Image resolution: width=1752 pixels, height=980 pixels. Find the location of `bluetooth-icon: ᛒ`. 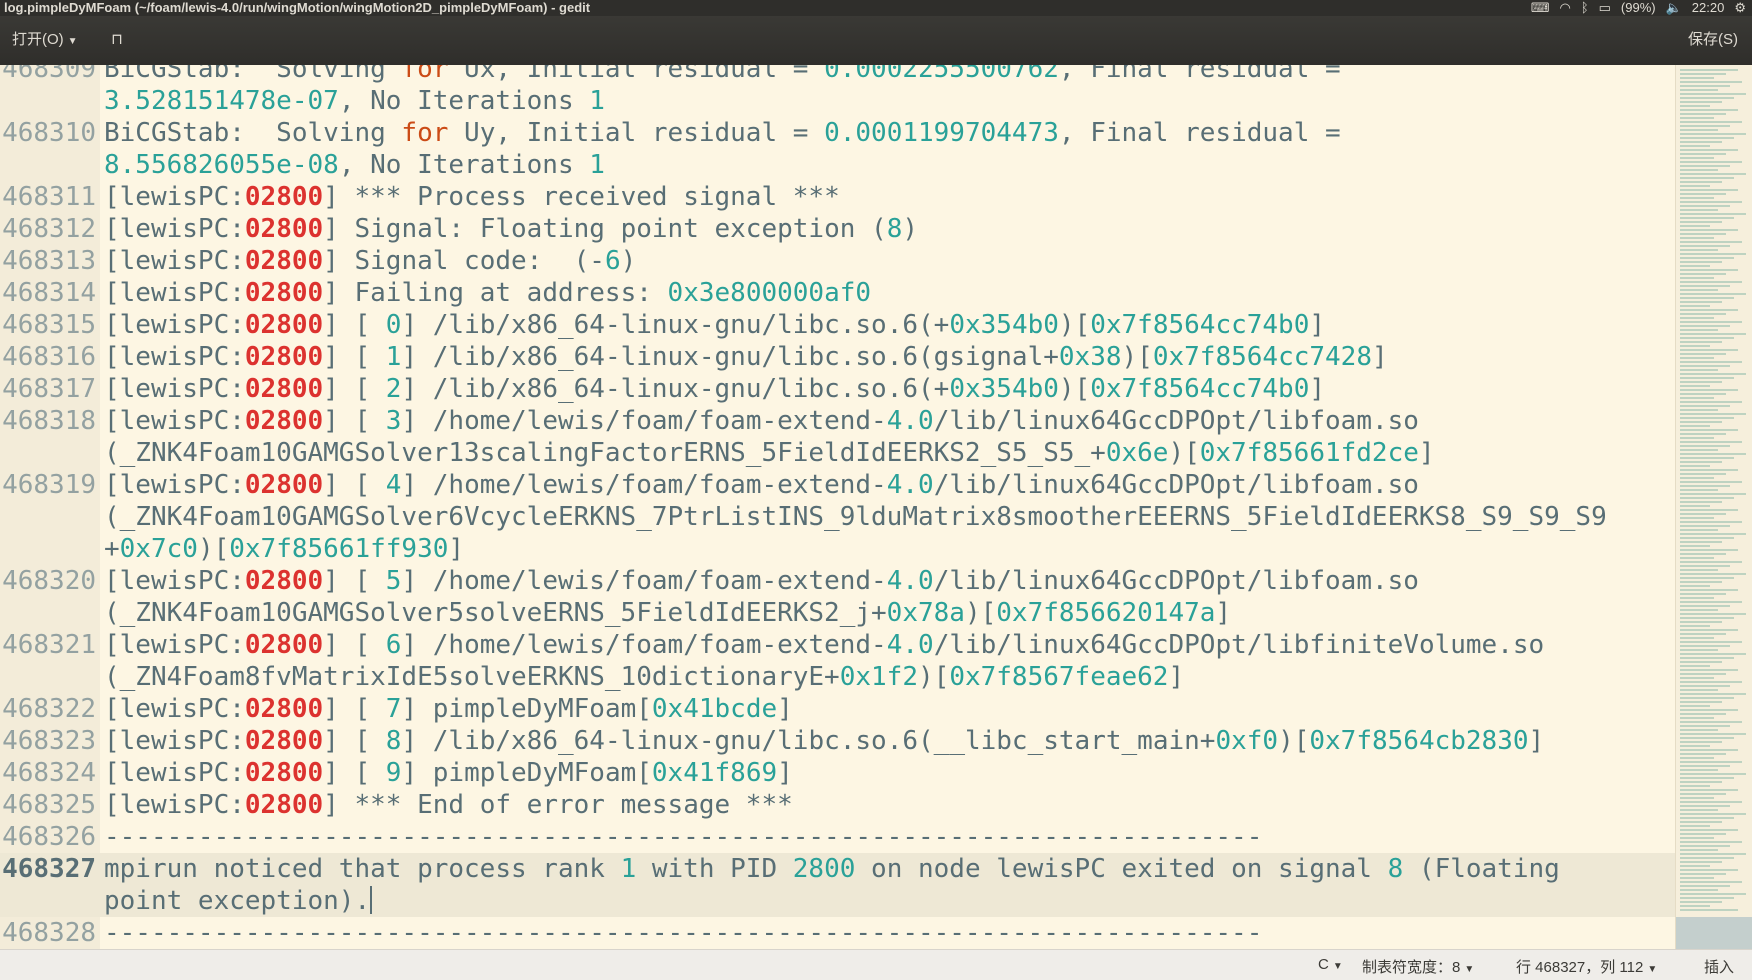

bluetooth-icon: ᛒ is located at coordinates (1585, 8).